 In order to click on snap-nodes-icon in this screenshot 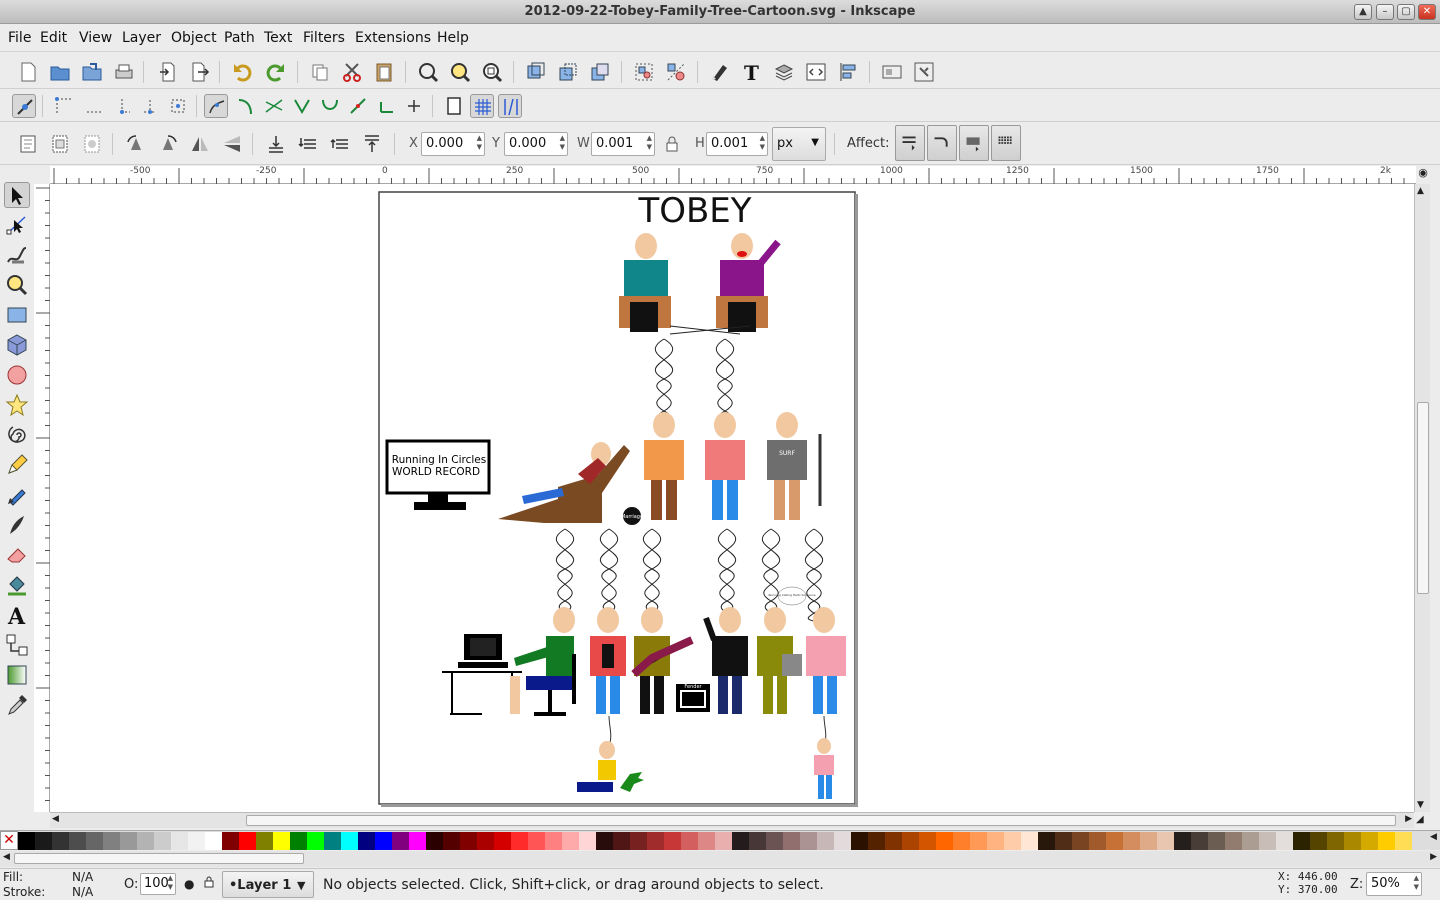, I will do `click(216, 106)`.